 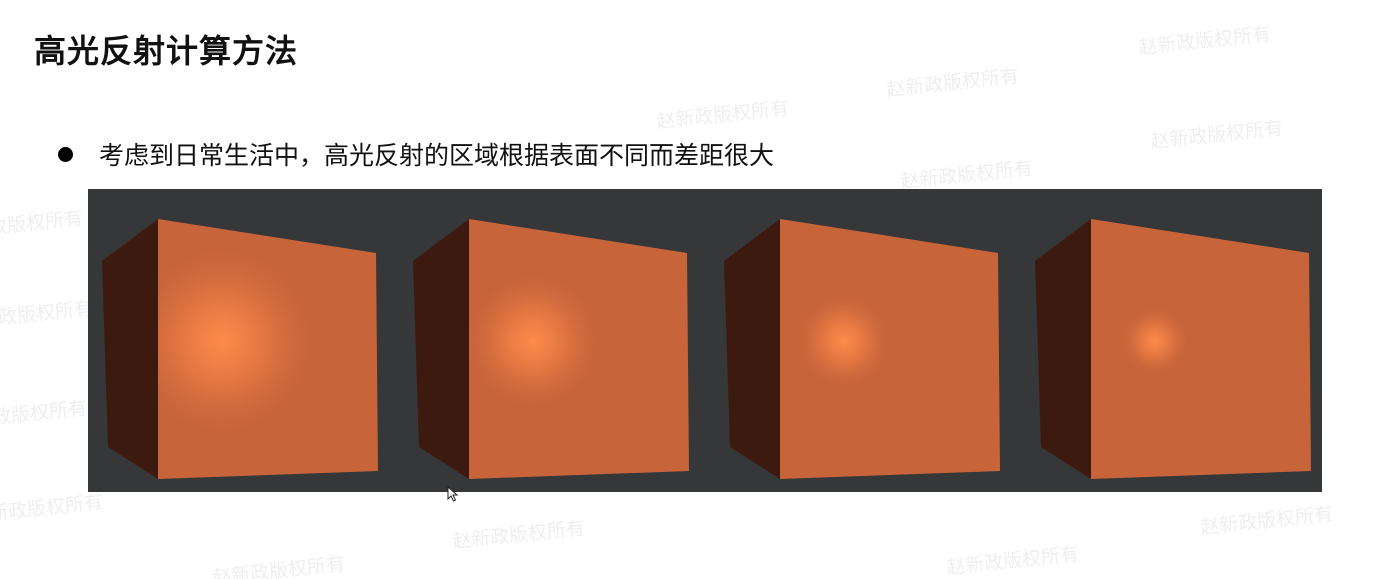 What do you see at coordinates (437, 155) in the screenshot?
I see `bullet-text: 考虑到日常生活中，高光反射的区域根据表面不同而差距很大` at bounding box center [437, 155].